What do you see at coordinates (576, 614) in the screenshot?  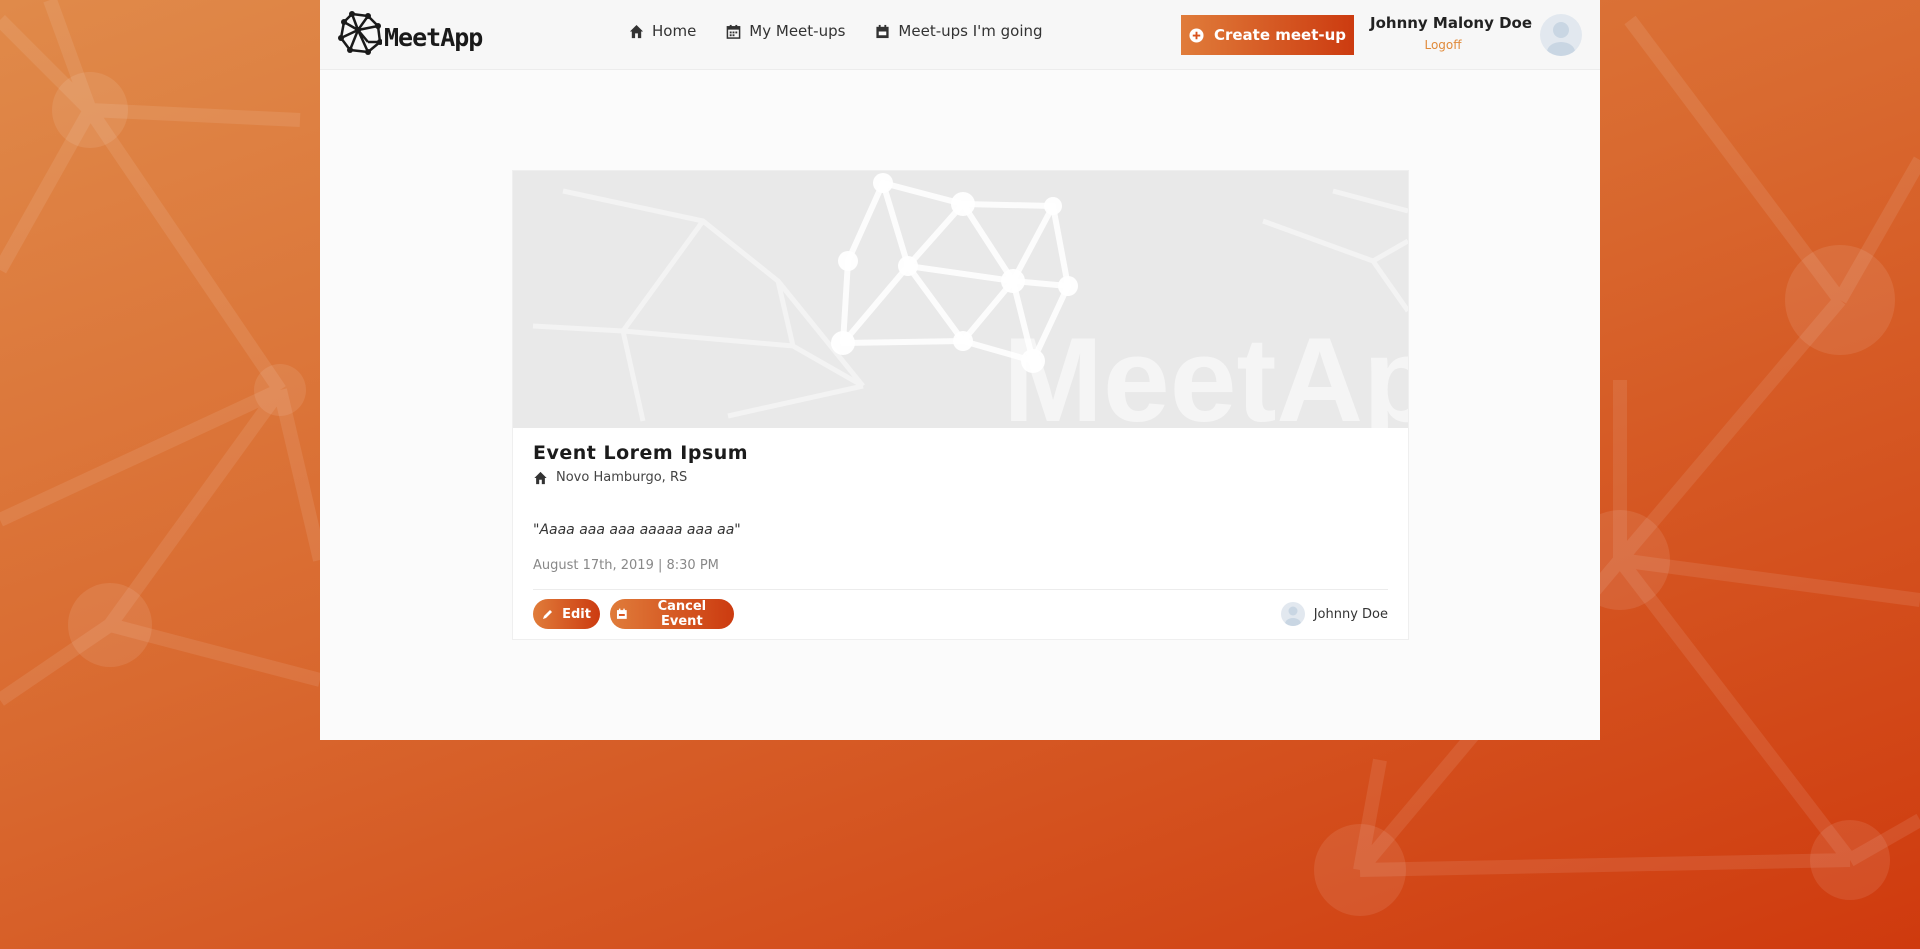 I see `edit-label: Edit` at bounding box center [576, 614].